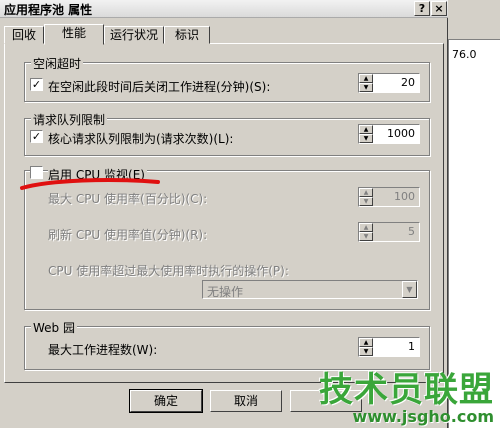  What do you see at coordinates (74, 34) in the screenshot?
I see `tab-performance: 性能` at bounding box center [74, 34].